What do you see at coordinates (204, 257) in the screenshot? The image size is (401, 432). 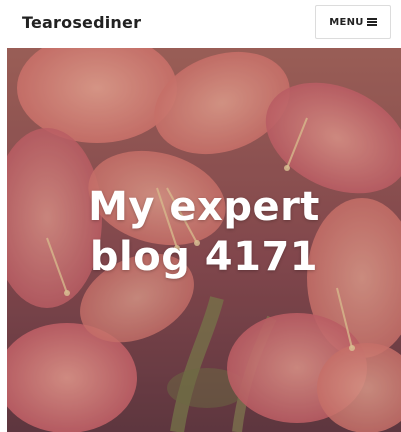 I see `hero-title-line-2: blog 4171` at bounding box center [204, 257].